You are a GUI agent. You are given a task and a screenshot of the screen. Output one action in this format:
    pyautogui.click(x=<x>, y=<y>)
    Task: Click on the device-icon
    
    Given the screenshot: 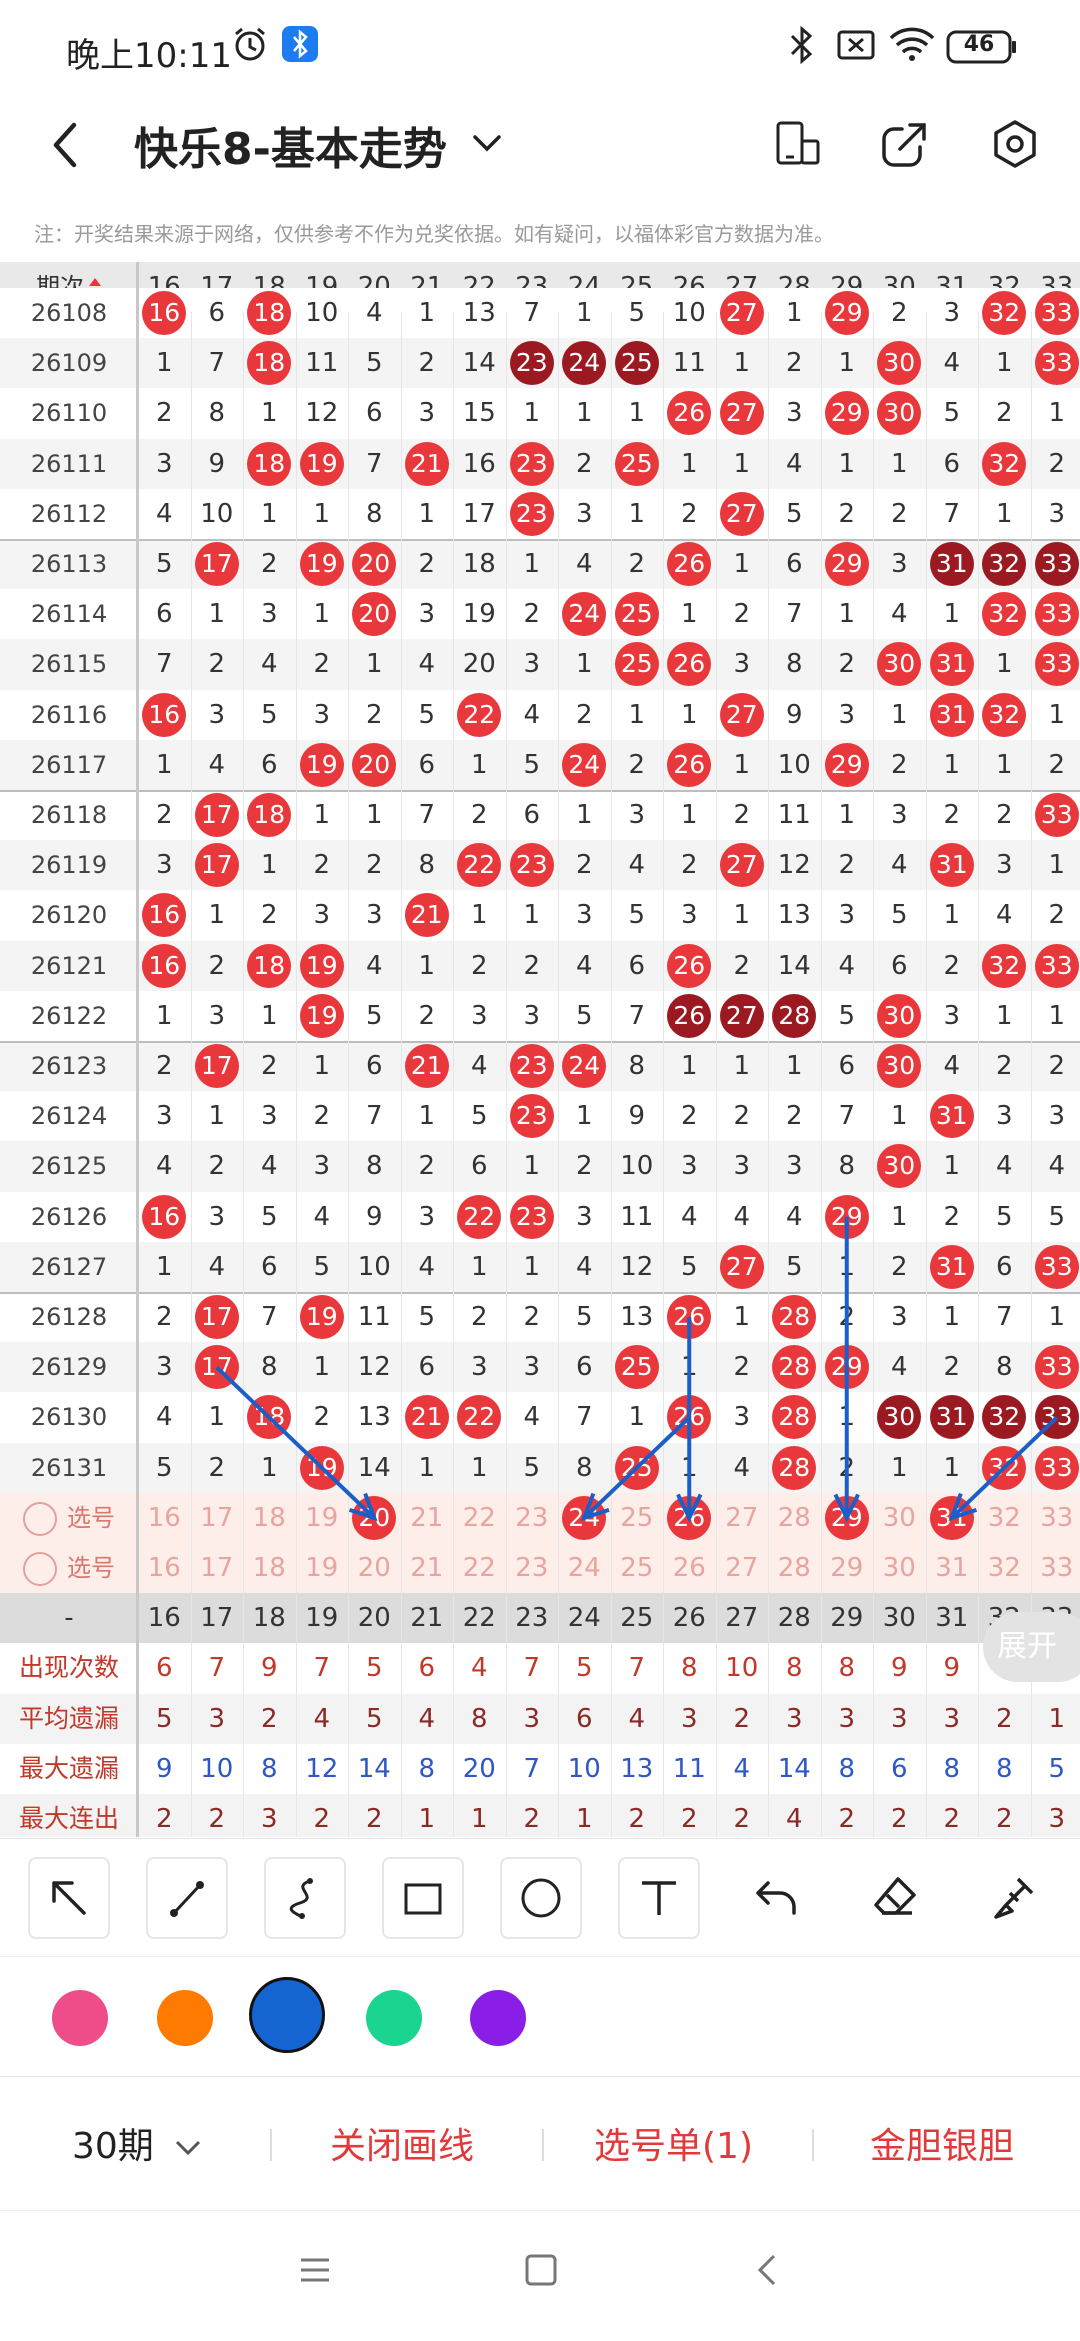 What is the action you would take?
    pyautogui.click(x=798, y=146)
    